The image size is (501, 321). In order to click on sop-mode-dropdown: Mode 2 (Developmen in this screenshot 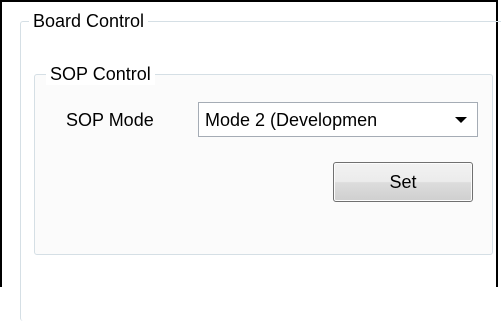, I will do `click(338, 119)`.